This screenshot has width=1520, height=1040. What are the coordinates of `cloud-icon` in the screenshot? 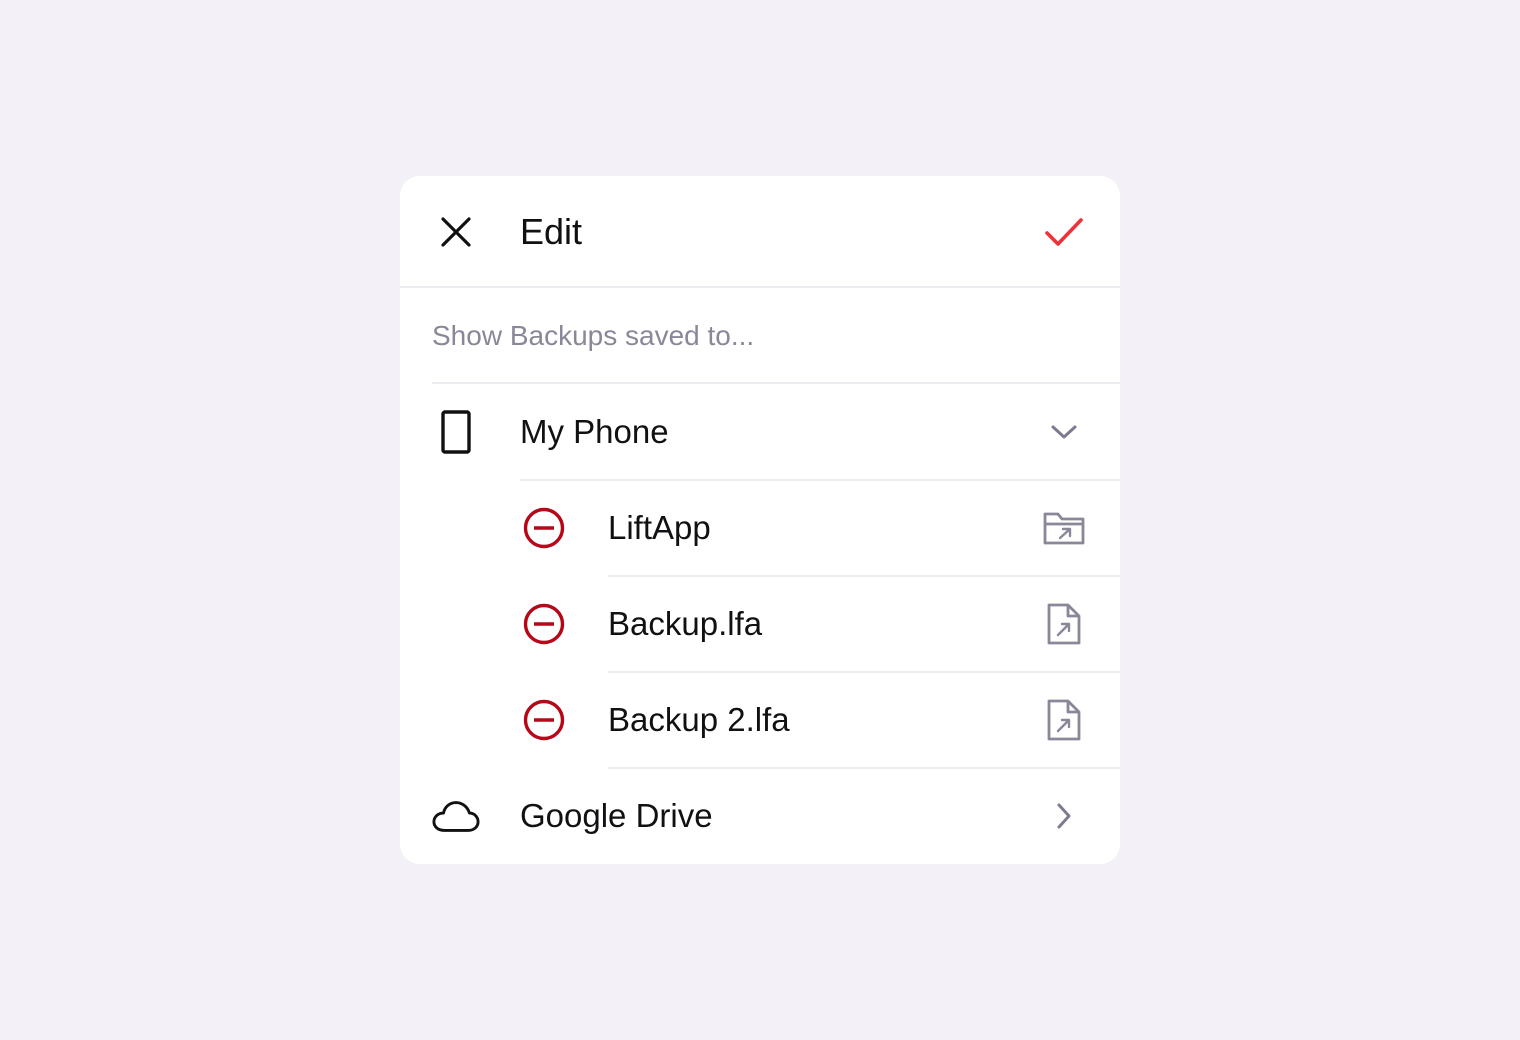 It's located at (456, 816).